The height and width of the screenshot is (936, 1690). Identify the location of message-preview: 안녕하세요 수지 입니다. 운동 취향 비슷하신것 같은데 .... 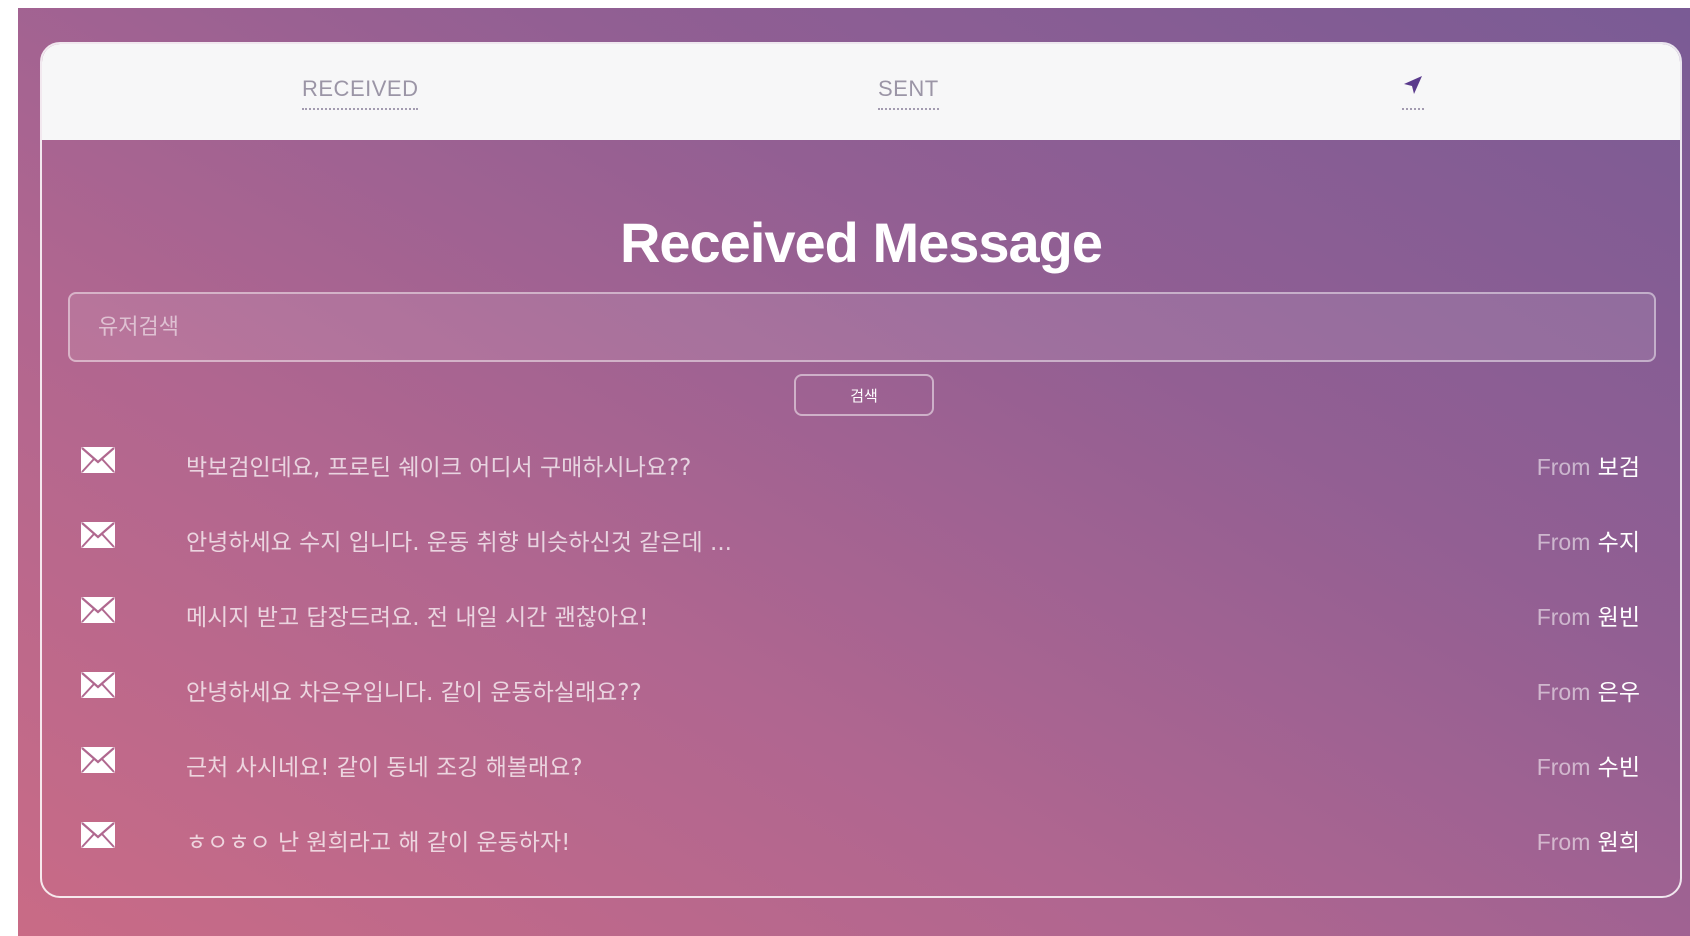
(459, 543).